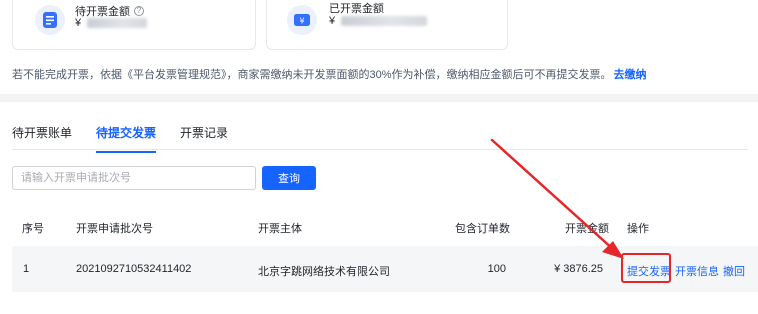 This screenshot has height=314, width=758. Describe the element at coordinates (139, 11) in the screenshot. I see `question-circle-icon: ?` at that location.